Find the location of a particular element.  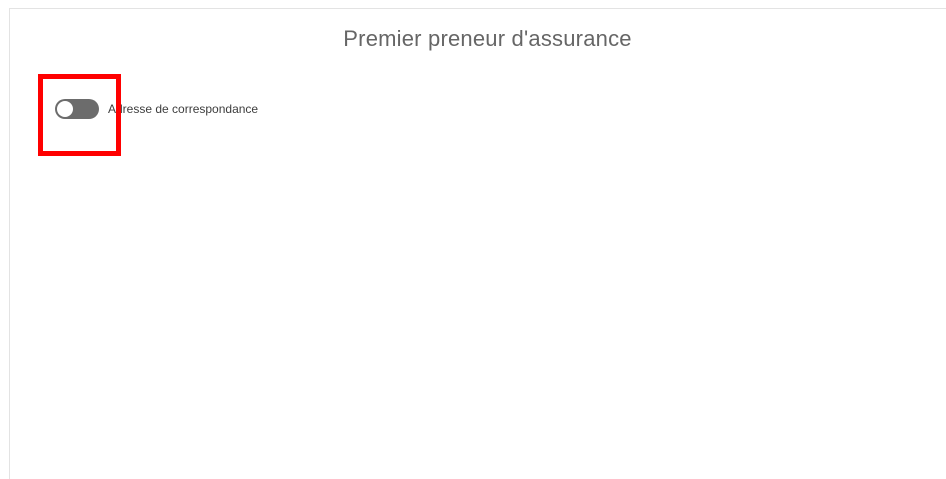

correspondence-address-row: Adresse de correspondance is located at coordinates (156, 109).